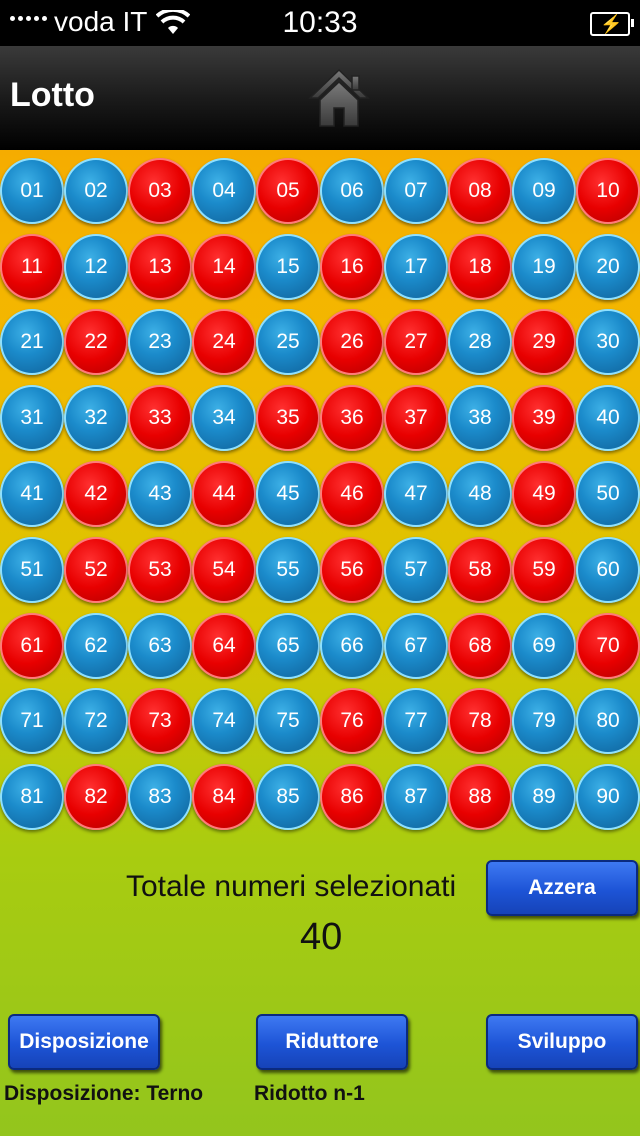 This screenshot has height=1136, width=640. I want to click on number-ball: 49, so click(544, 494).